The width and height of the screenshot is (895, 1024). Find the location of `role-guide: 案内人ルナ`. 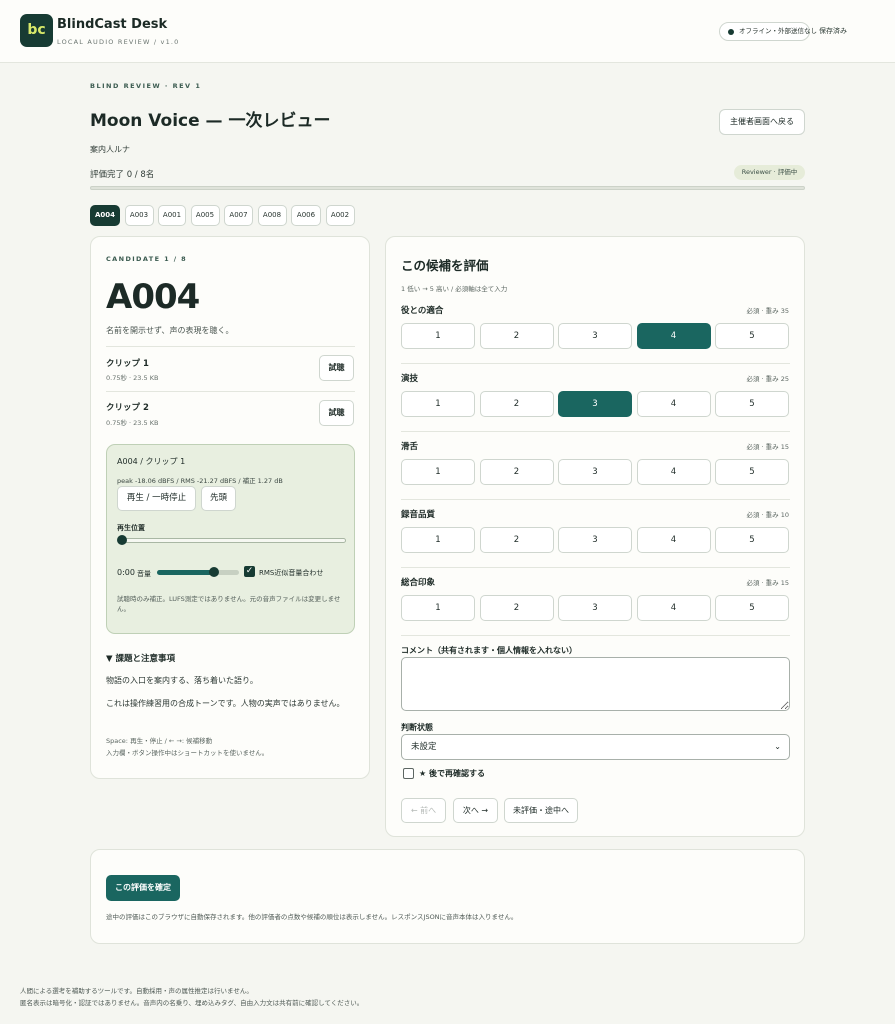

role-guide: 案内人ルナ is located at coordinates (110, 149).